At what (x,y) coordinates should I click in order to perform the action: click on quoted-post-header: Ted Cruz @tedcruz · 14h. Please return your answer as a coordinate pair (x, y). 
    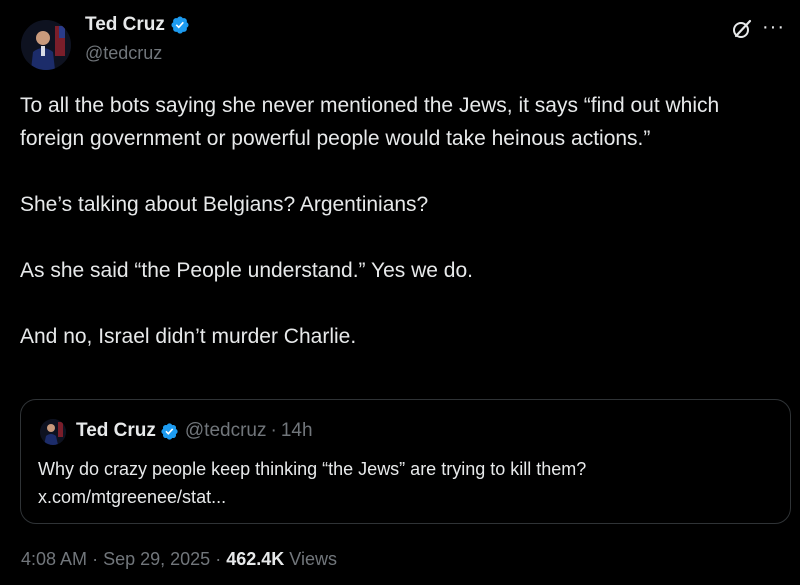
    Looking at the image, I should click on (194, 431).